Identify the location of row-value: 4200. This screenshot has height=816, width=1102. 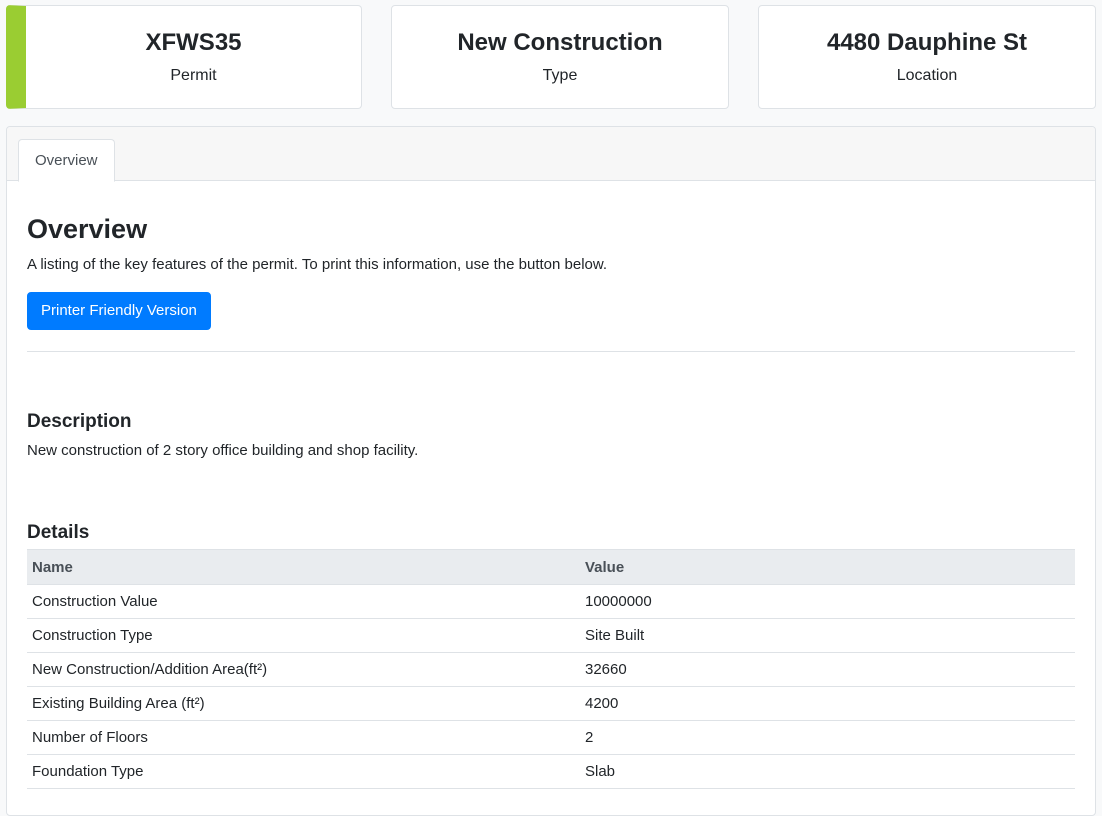
(827, 703).